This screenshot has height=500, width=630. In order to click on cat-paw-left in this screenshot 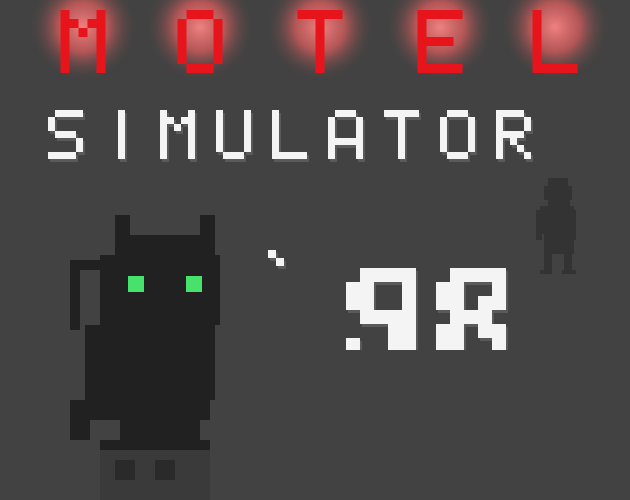, I will do `click(125, 470)`.